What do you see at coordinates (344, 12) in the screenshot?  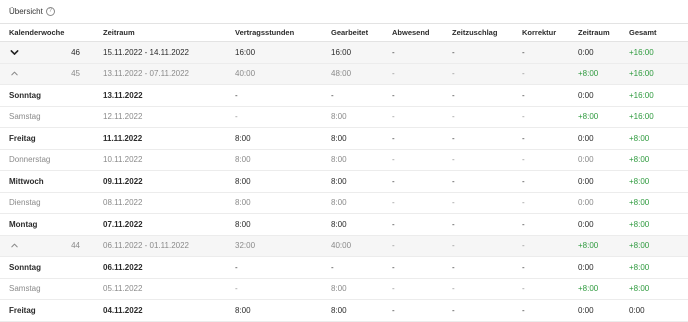 I see `overview-header: Übersicht ?` at bounding box center [344, 12].